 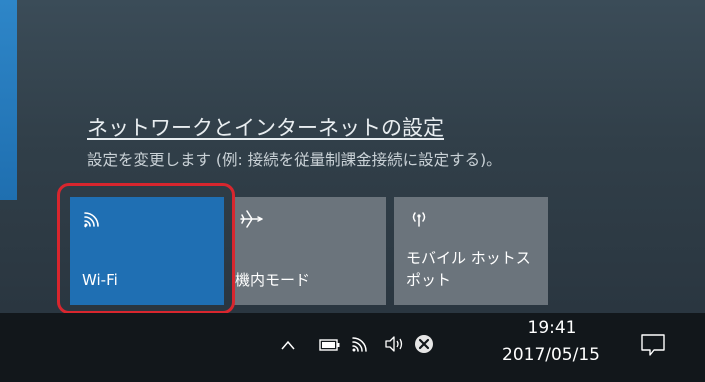 What do you see at coordinates (265, 127) in the screenshot?
I see `network-settings-link: ネットワークとインターネットの設定` at bounding box center [265, 127].